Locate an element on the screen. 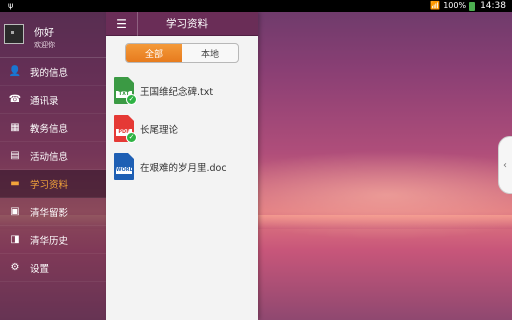  gear-icon: ⚙ is located at coordinates (15, 267).